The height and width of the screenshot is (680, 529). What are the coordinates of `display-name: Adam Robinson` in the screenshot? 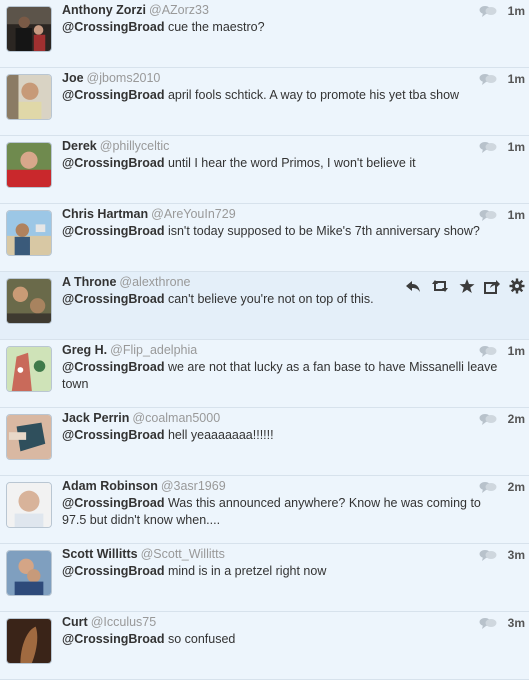 It's located at (110, 486).